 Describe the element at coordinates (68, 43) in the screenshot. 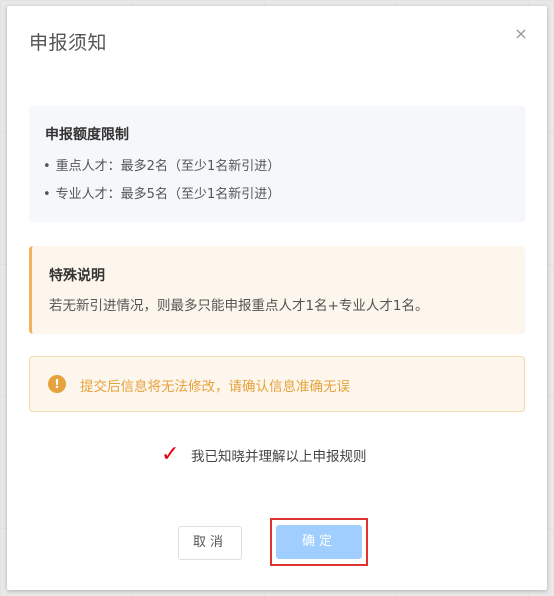

I see `dialog-title: 申报须知` at that location.